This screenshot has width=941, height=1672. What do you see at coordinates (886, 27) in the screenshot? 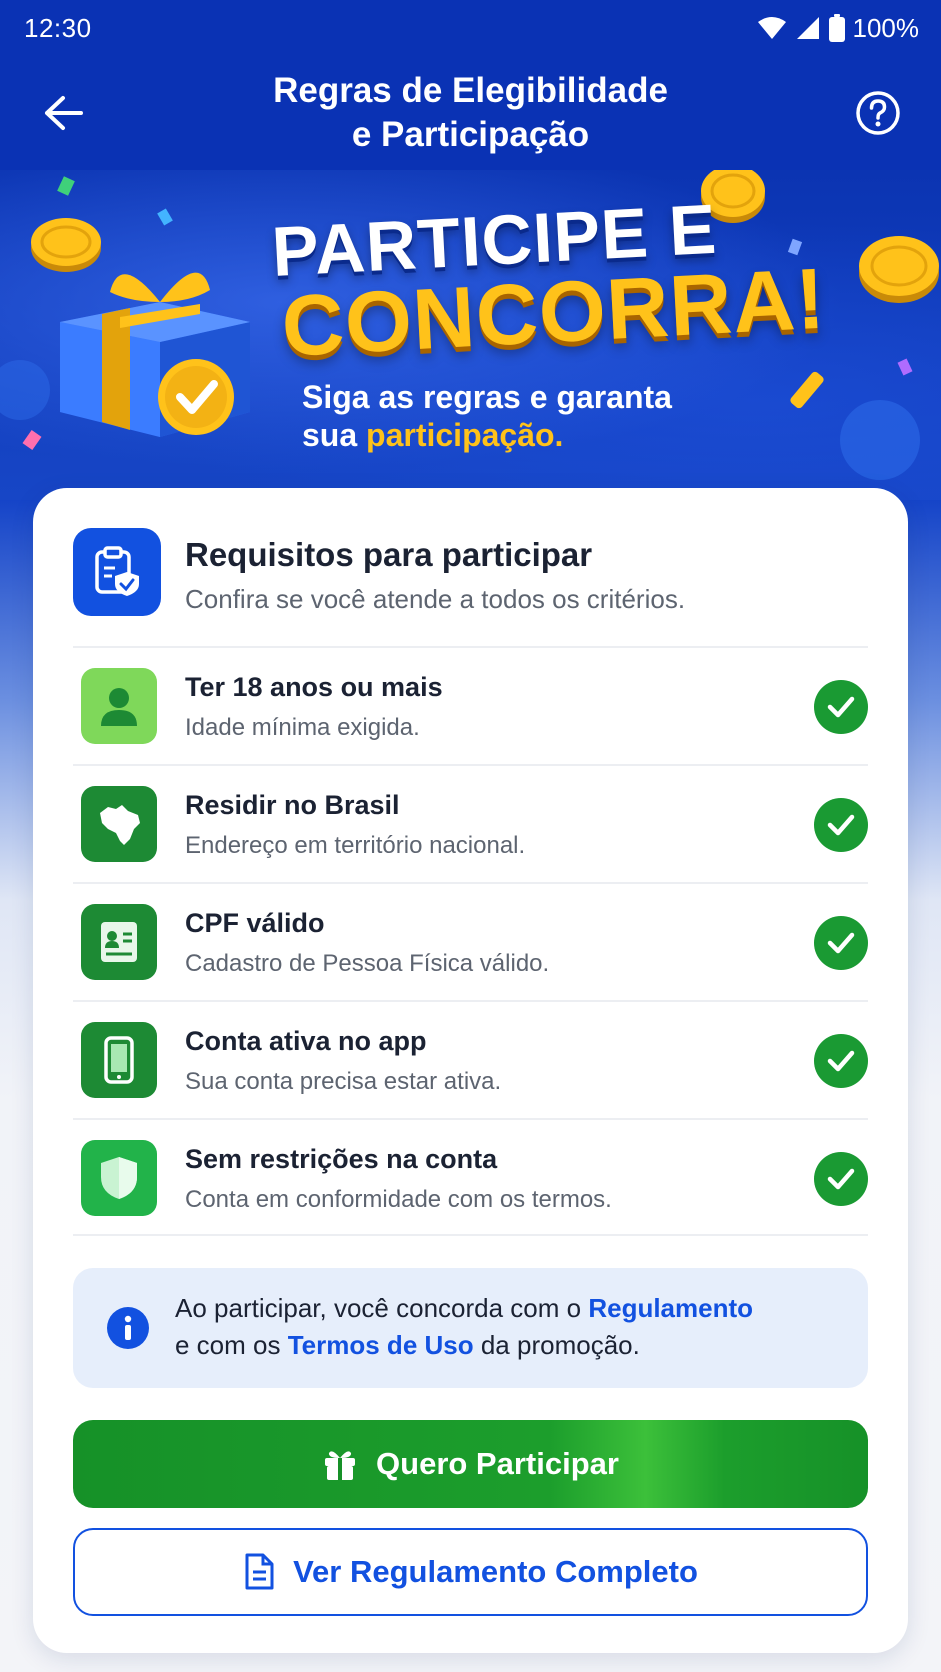
I see `battery-percent: 100%` at bounding box center [886, 27].